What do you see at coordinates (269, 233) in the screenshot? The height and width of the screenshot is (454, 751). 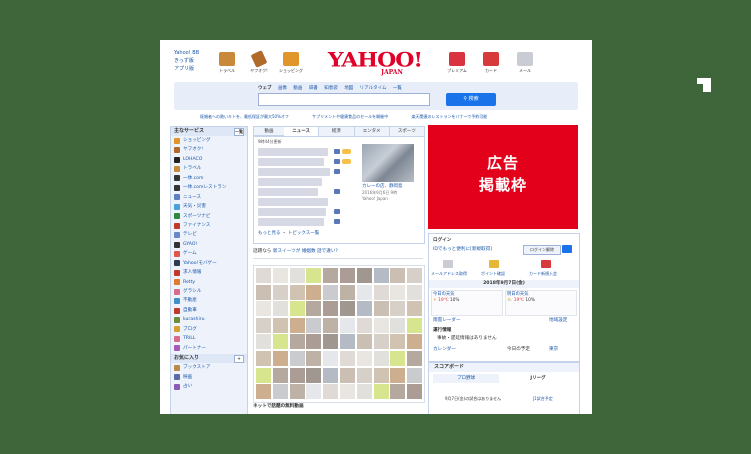 I see `news-more-link: もっと見る` at bounding box center [269, 233].